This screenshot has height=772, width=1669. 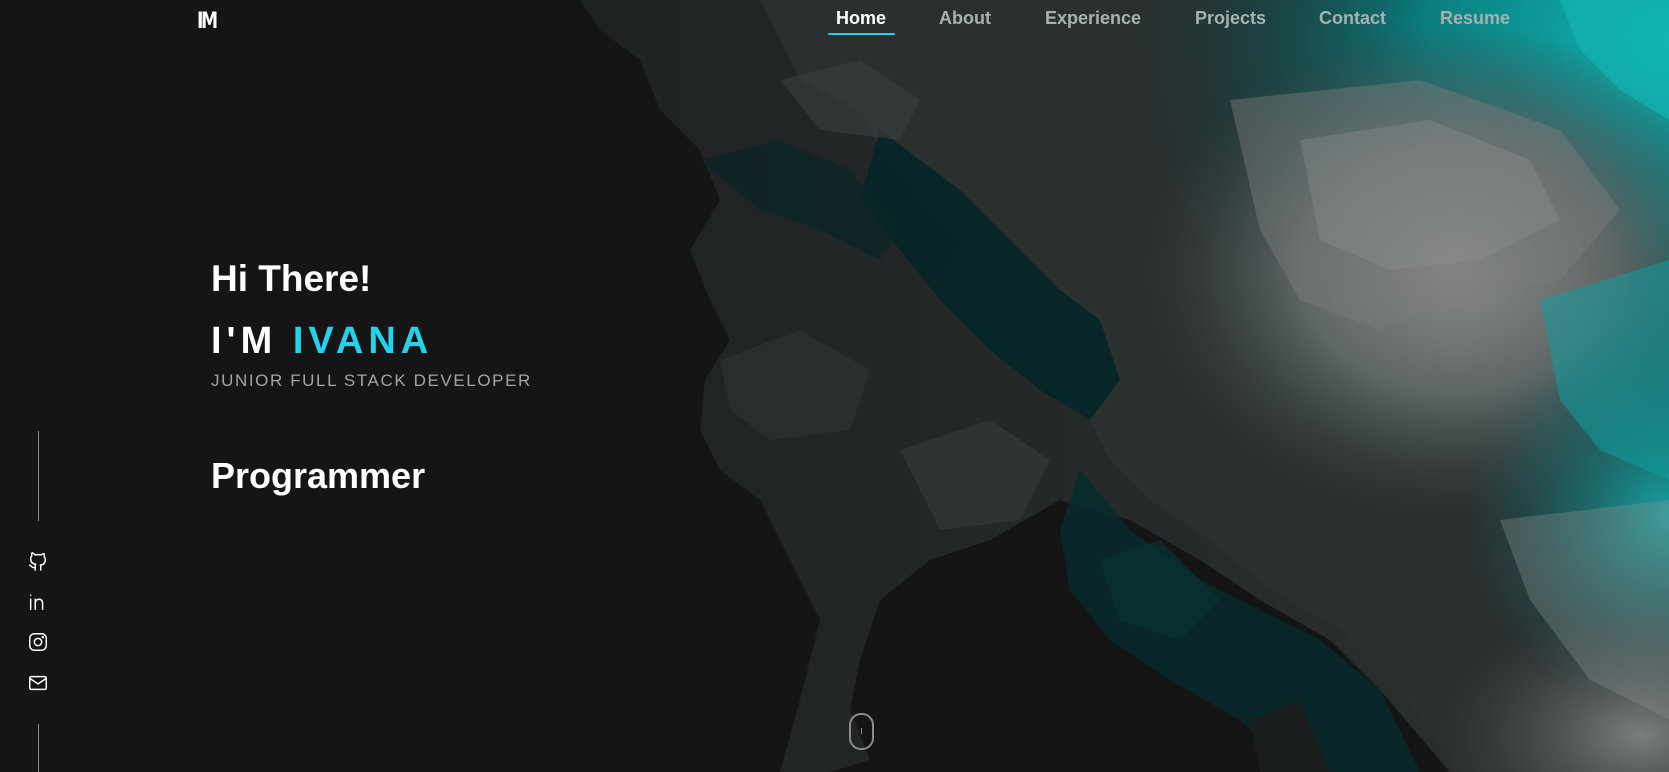 I want to click on github-link, so click(x=38, y=561).